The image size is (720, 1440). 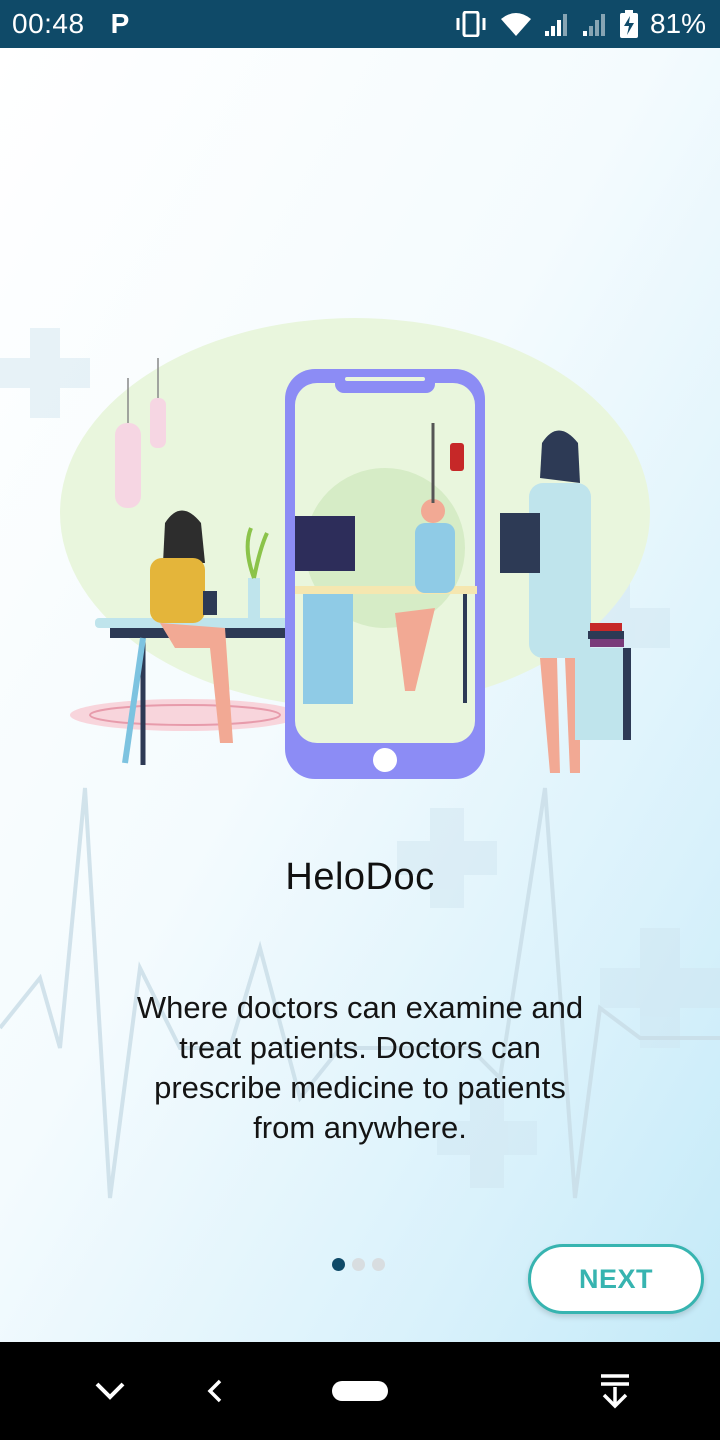 I want to click on status-bar: 00:48 P 81%, so click(x=360, y=24).